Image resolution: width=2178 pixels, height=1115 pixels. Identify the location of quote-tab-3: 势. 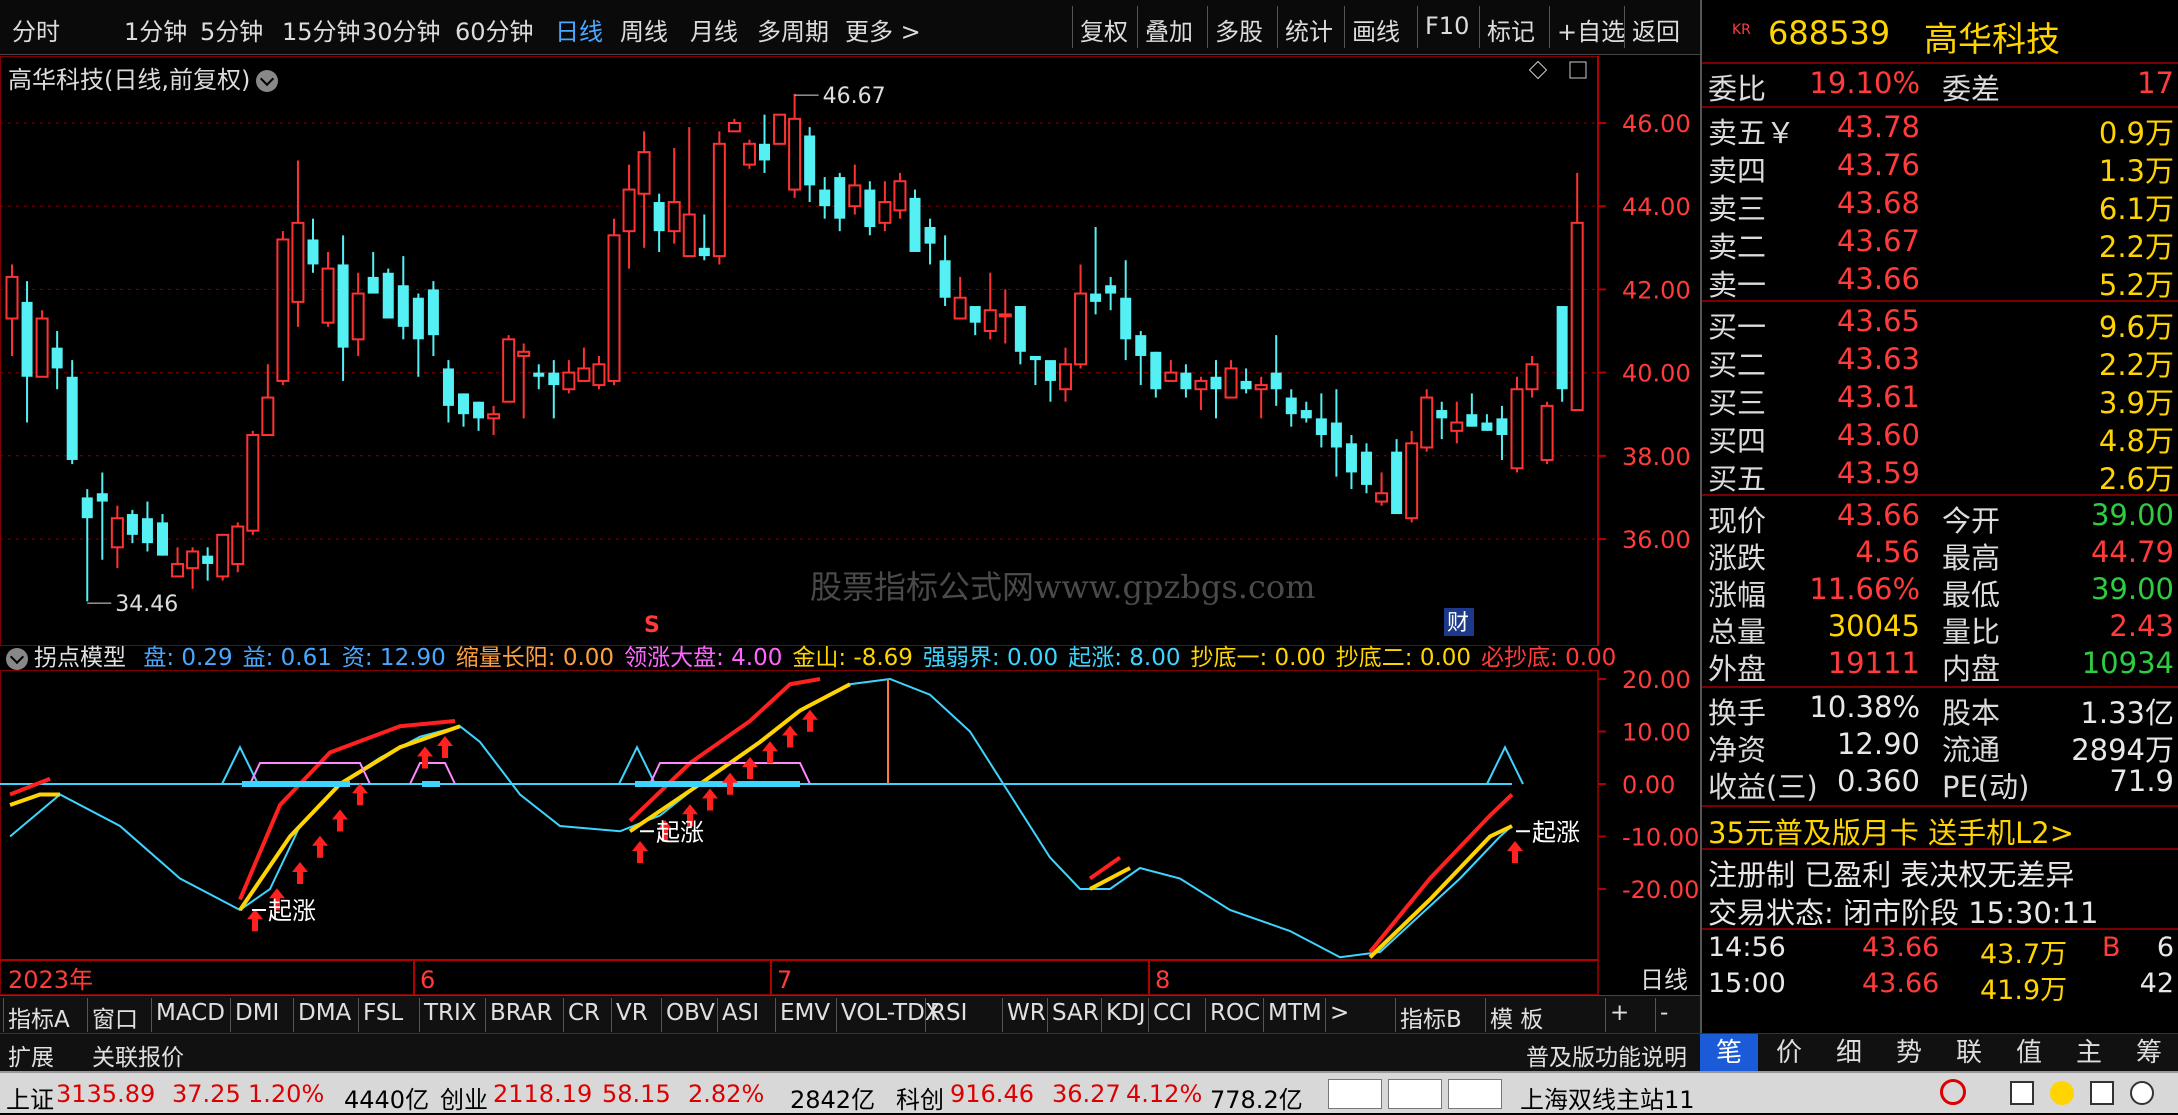
(1909, 1053).